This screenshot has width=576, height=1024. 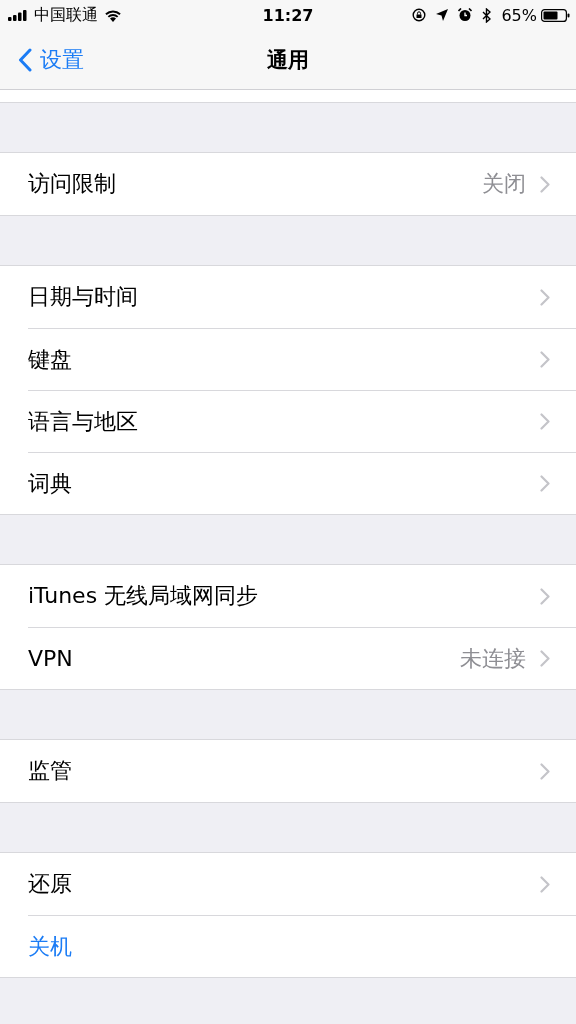 I want to click on back-button: 设置, so click(x=46, y=59).